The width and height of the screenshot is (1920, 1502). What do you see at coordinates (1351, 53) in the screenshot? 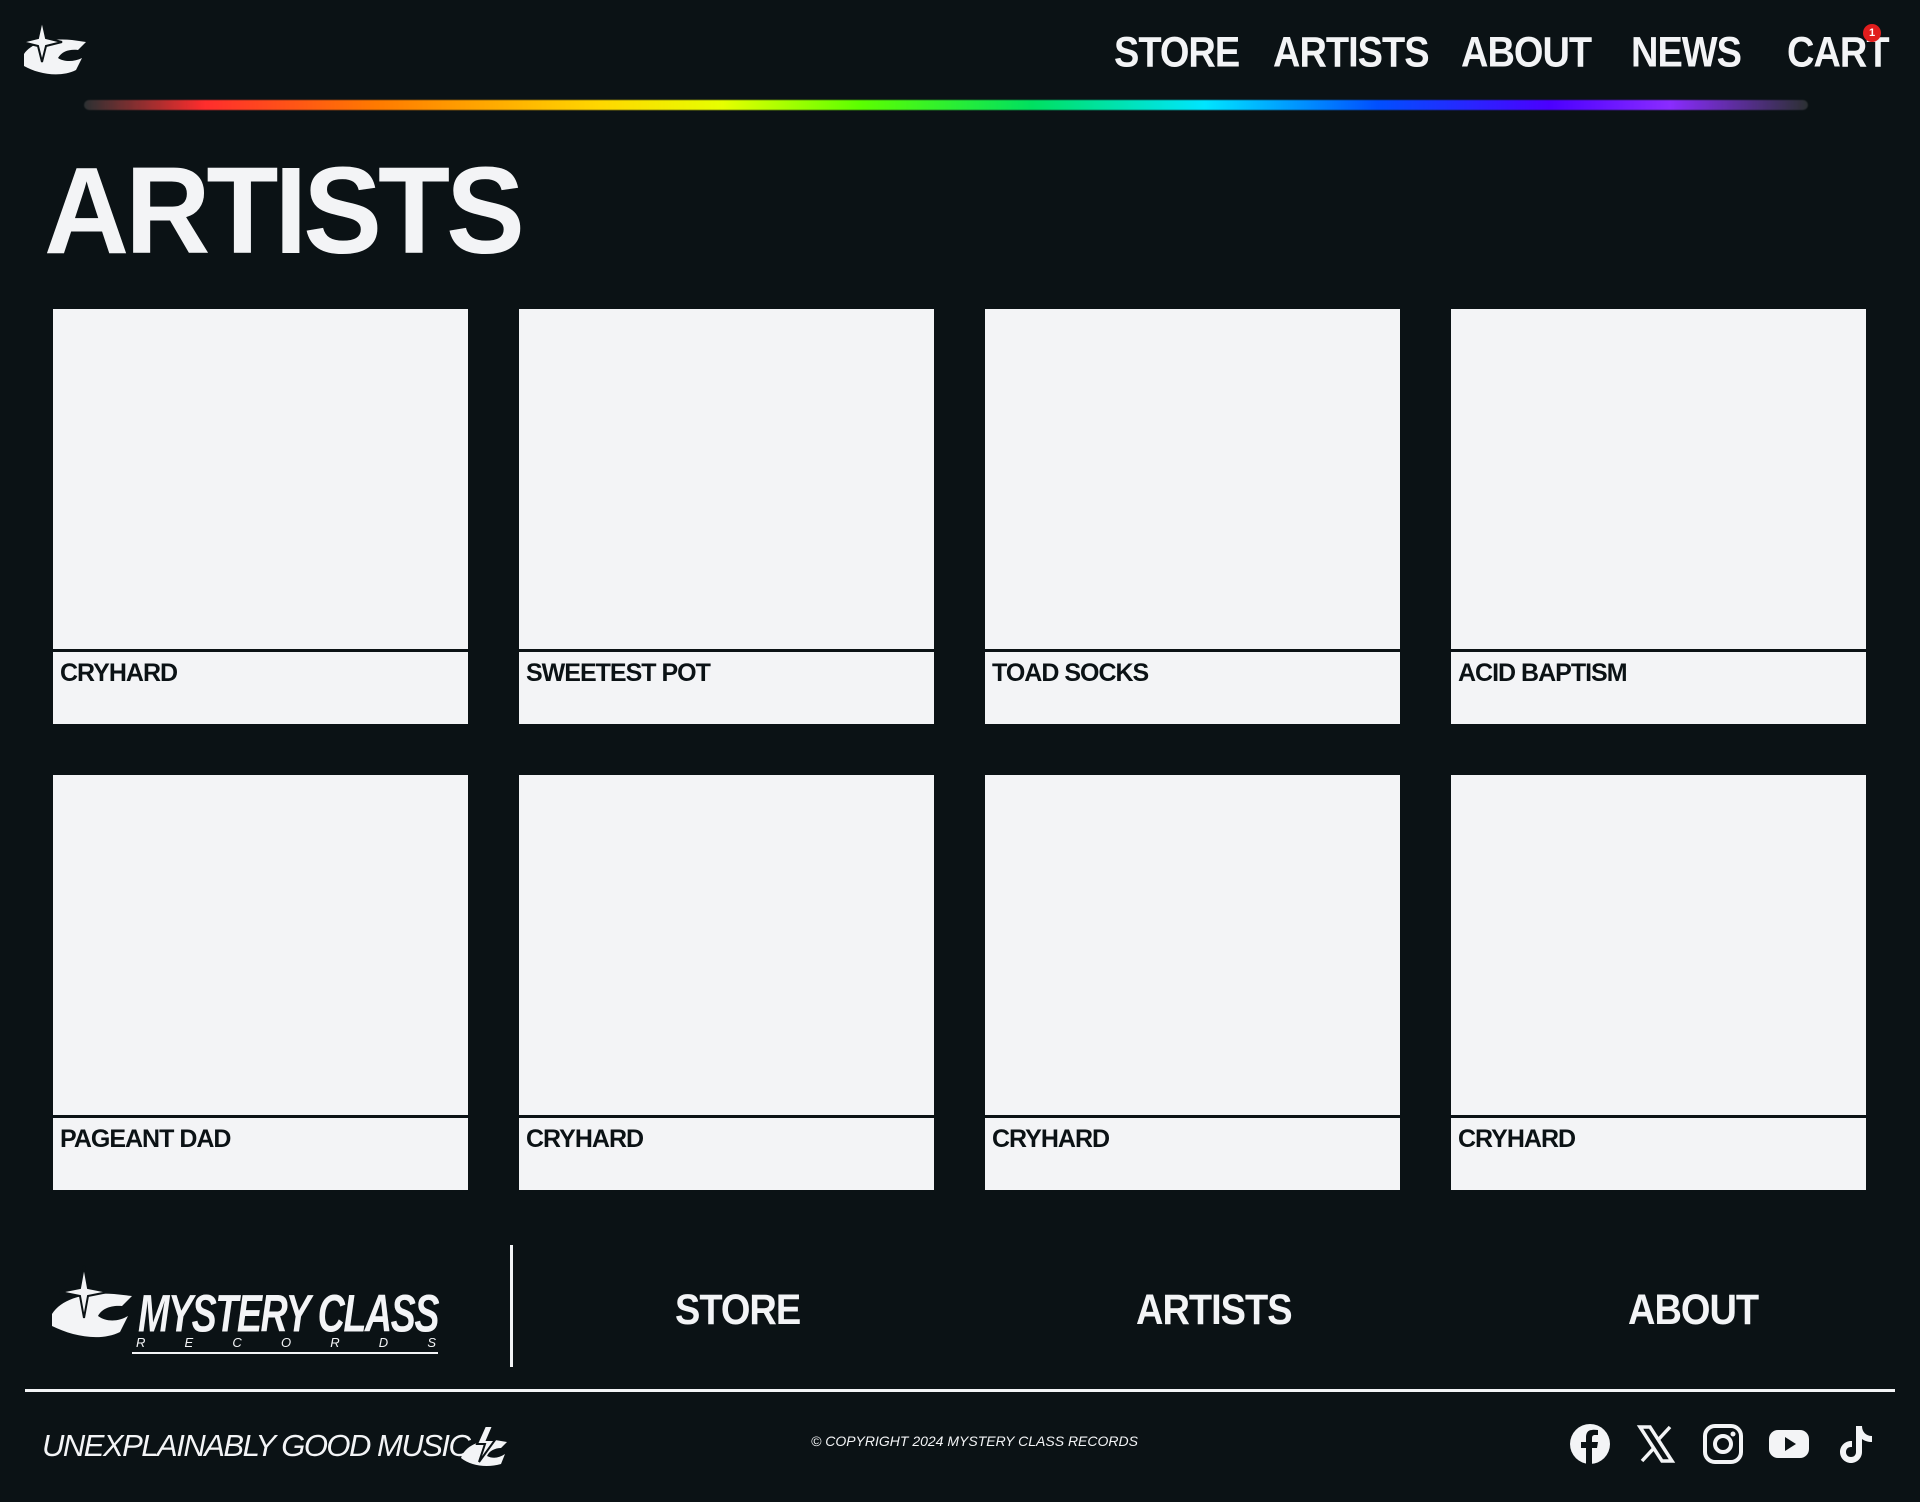
I see `nav-artists-link: ARTISTS` at bounding box center [1351, 53].